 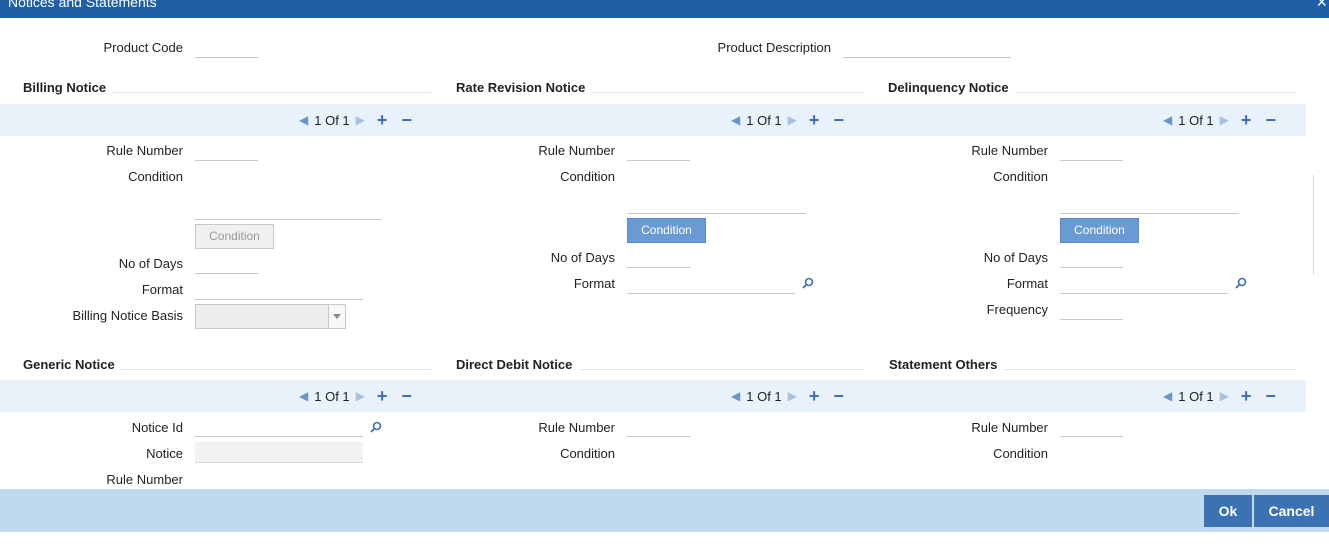 I want to click on generic-notice-field, so click(x=279, y=452).